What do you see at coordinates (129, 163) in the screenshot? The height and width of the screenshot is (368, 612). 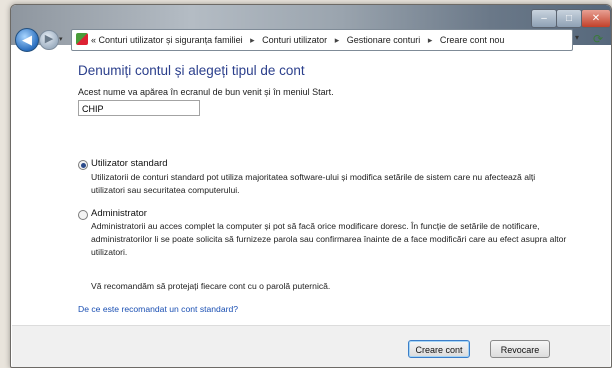 I see `standard-user-label: Utilizator standard` at bounding box center [129, 163].